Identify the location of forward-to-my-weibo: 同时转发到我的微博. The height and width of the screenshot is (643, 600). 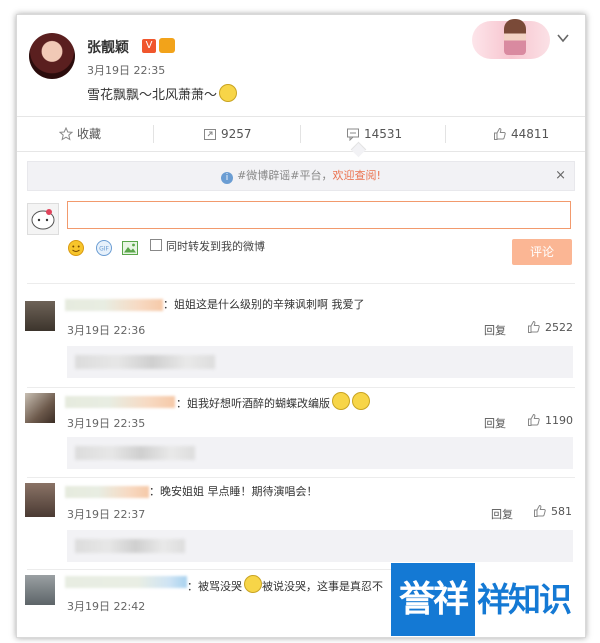
(207, 247).